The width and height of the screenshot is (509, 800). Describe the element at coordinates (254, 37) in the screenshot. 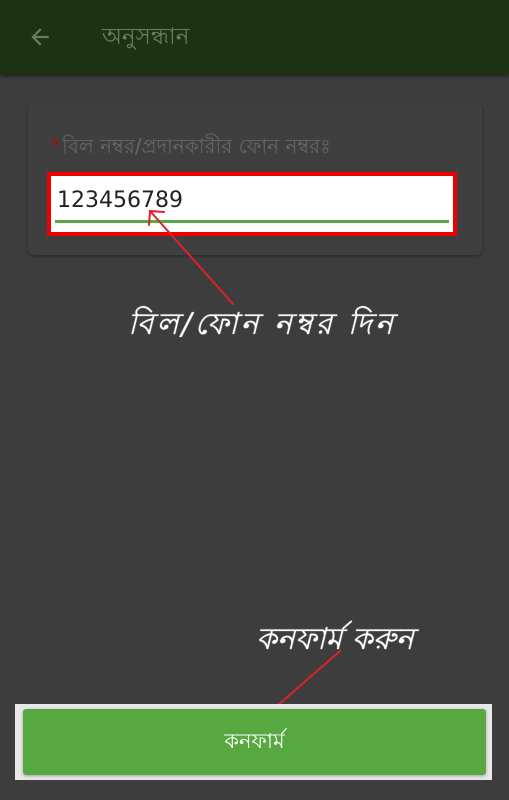

I see `app-bar: অনুসন্ধান` at that location.